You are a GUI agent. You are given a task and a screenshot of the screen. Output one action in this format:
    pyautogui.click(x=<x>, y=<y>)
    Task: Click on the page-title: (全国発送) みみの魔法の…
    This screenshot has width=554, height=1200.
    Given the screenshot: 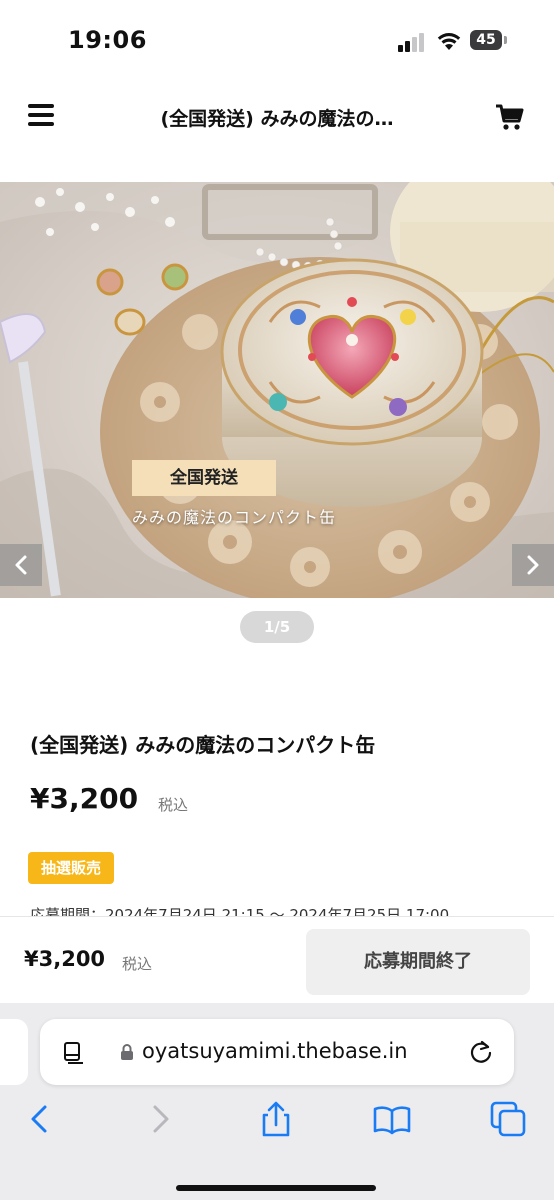 What is the action you would take?
    pyautogui.click(x=277, y=119)
    